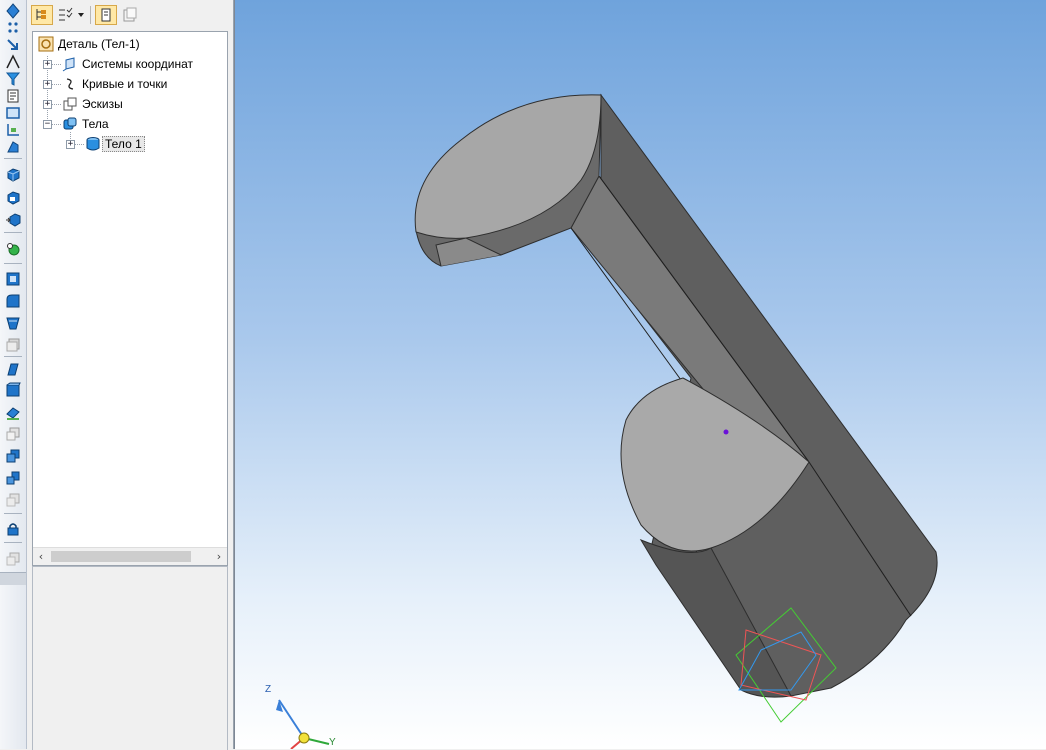 The height and width of the screenshot is (750, 1046). What do you see at coordinates (13, 79) in the screenshot?
I see `filter-icon` at bounding box center [13, 79].